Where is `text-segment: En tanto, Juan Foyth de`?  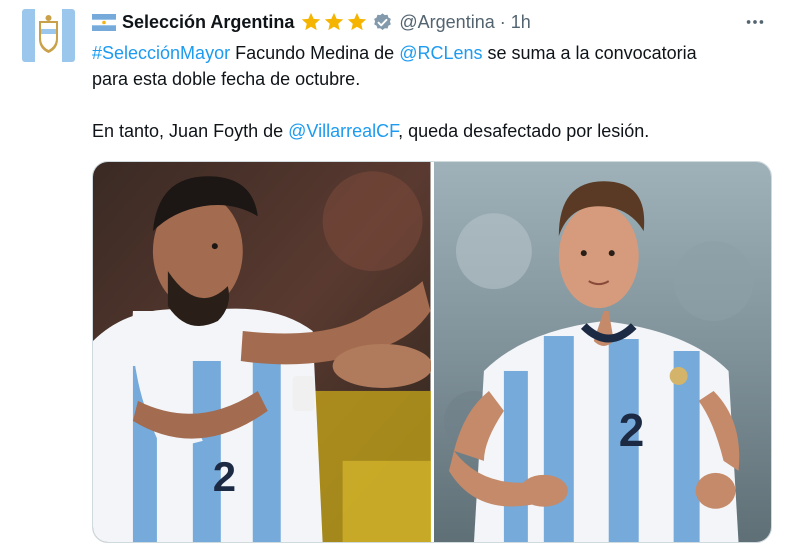 text-segment: En tanto, Juan Foyth de is located at coordinates (190, 131).